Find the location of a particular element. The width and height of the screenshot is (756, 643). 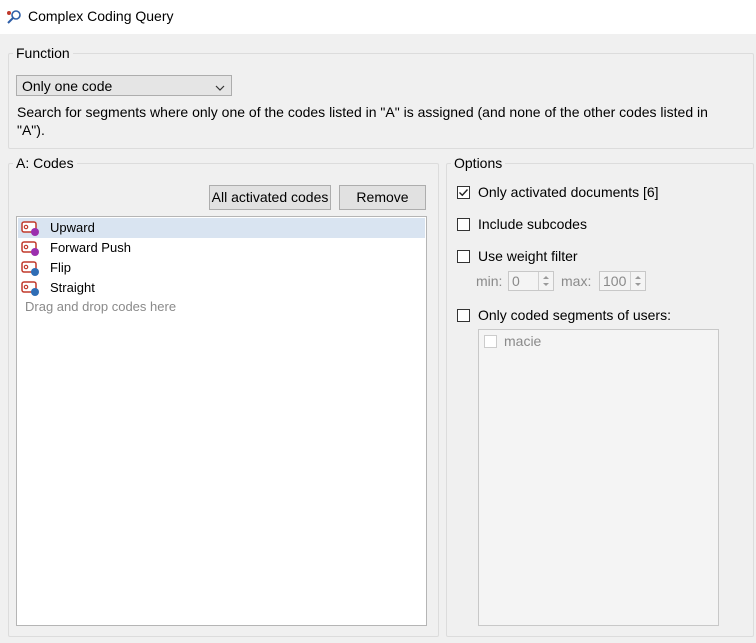

code-item-label: Forward Push is located at coordinates (90, 247).